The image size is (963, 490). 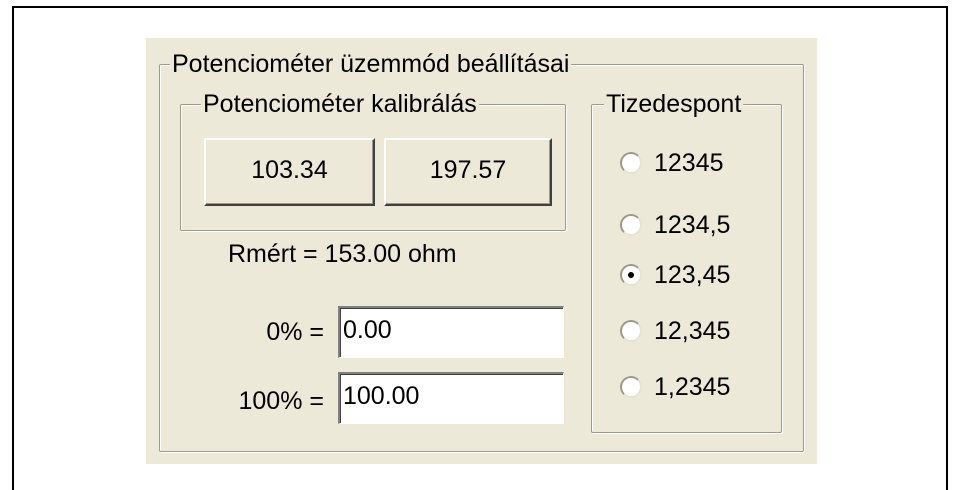 What do you see at coordinates (692, 387) in the screenshot?
I see `decimal-option-label: 1,2345` at bounding box center [692, 387].